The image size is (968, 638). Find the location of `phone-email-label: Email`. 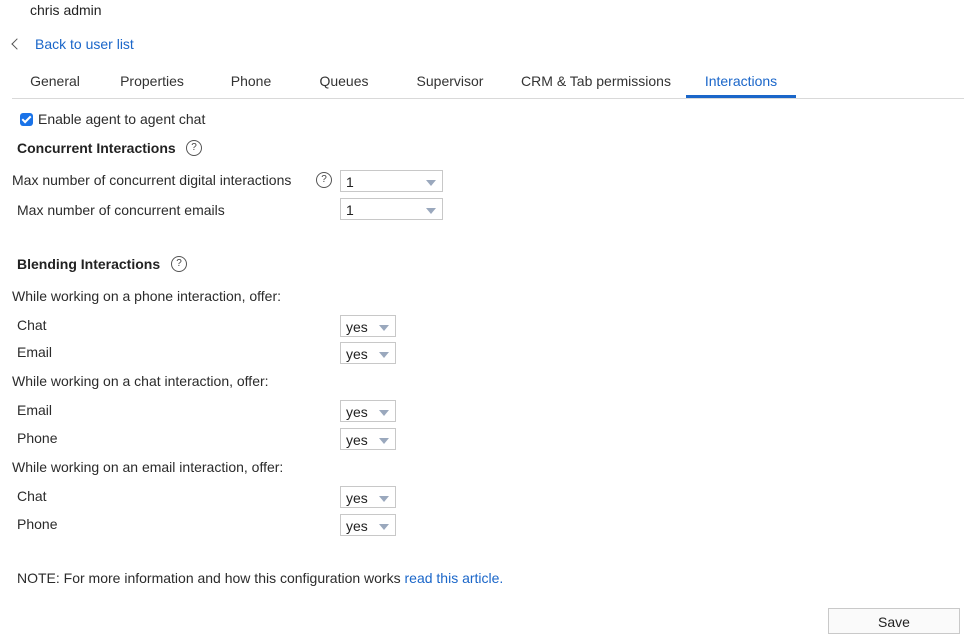

phone-email-label: Email is located at coordinates (35, 352).